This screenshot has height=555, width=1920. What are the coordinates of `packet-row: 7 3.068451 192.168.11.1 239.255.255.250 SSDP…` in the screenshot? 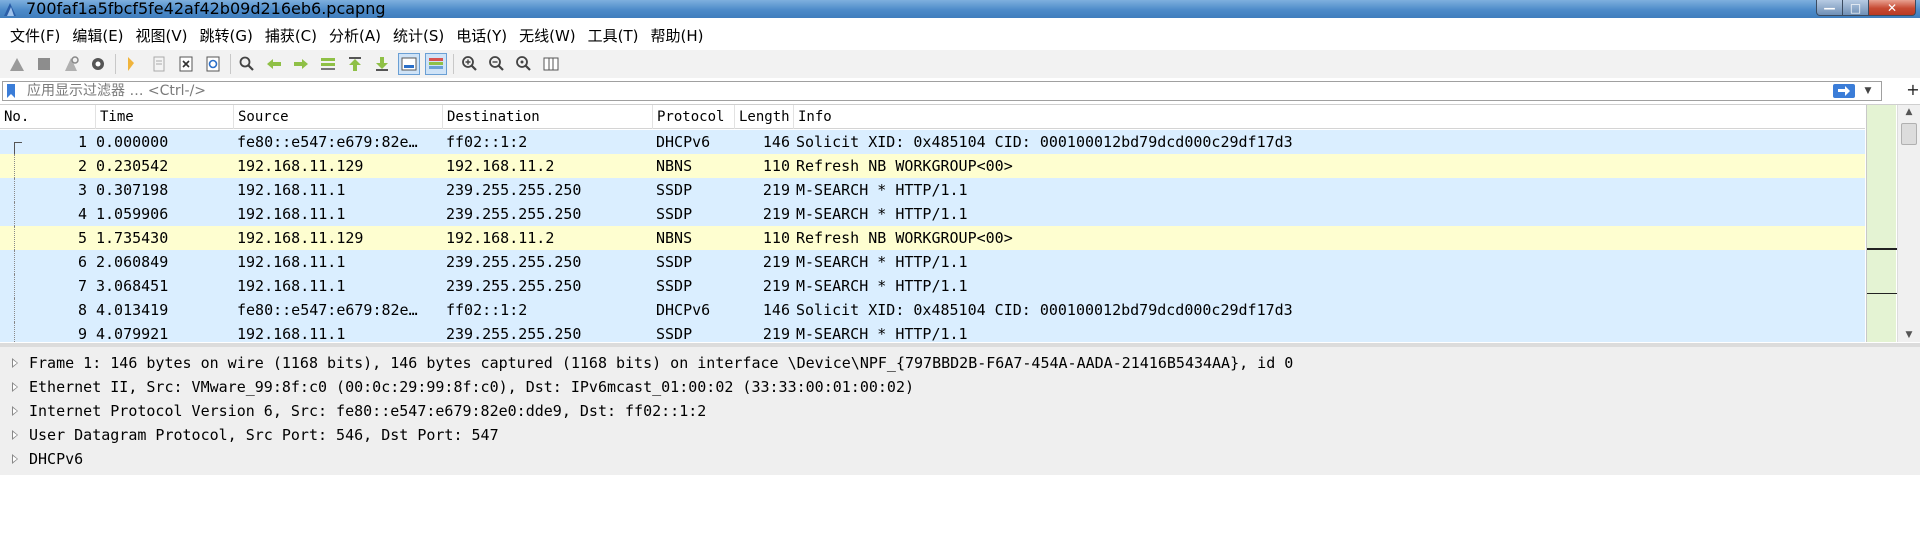 It's located at (932, 286).